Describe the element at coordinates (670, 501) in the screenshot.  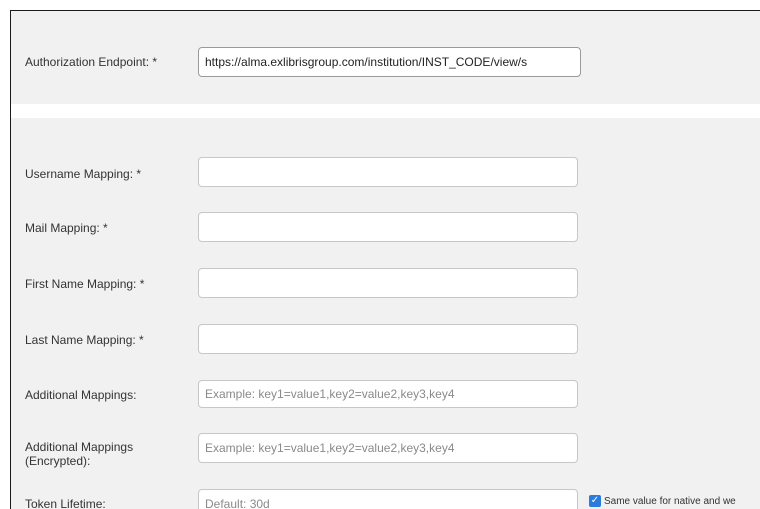
I see `same-value-checkbox-label: Same value for native and we` at that location.